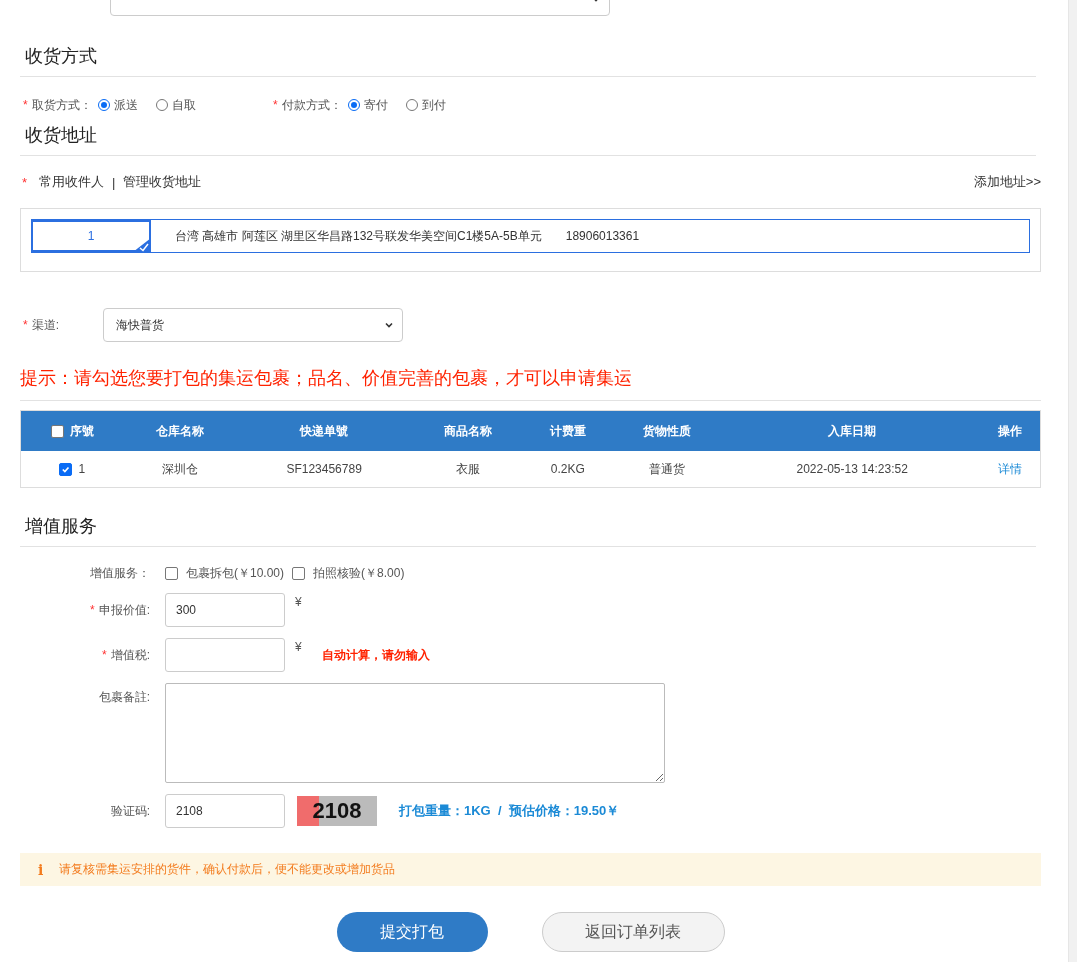 This screenshot has width=1077, height=962. I want to click on summary-text: 打包重量：1KG / 预估价格：19.50￥, so click(509, 811).